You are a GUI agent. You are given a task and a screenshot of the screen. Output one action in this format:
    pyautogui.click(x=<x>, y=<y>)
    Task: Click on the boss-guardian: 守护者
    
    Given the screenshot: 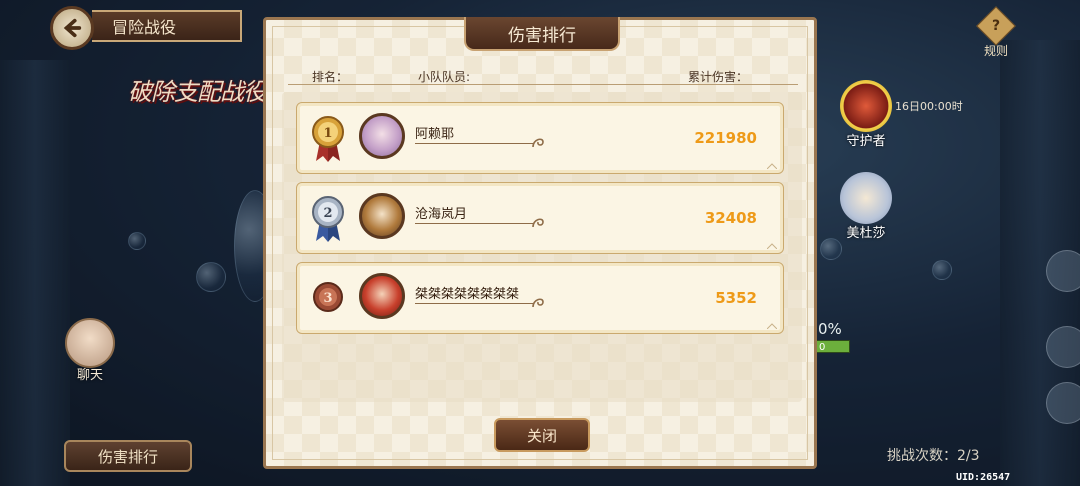 What is the action you would take?
    pyautogui.click(x=866, y=114)
    